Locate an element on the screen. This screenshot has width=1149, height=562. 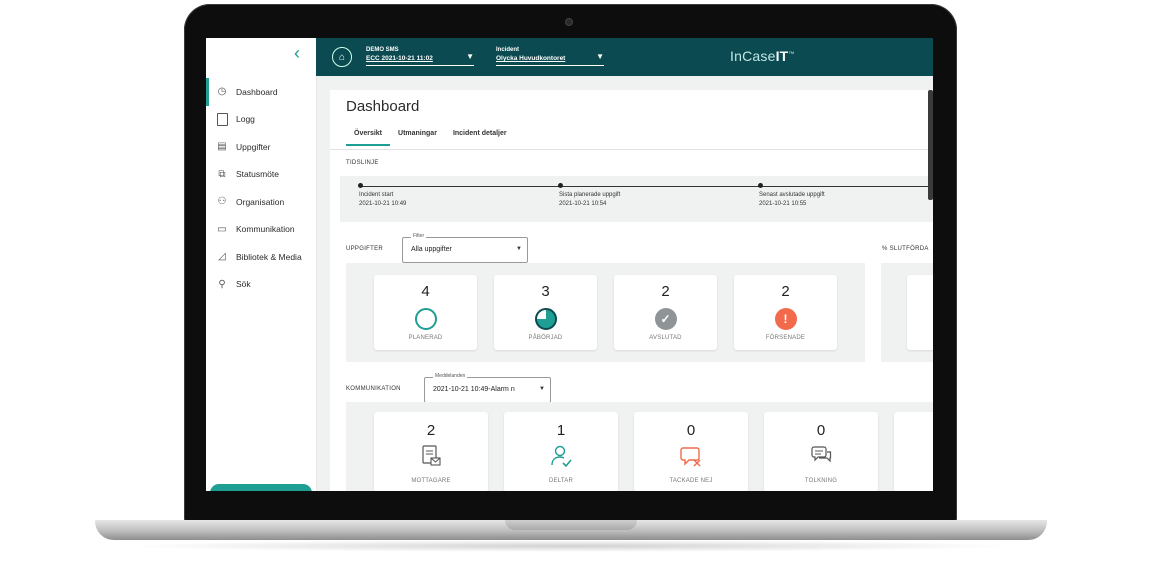
interpretation-chat-icon is located at coordinates (821, 454).